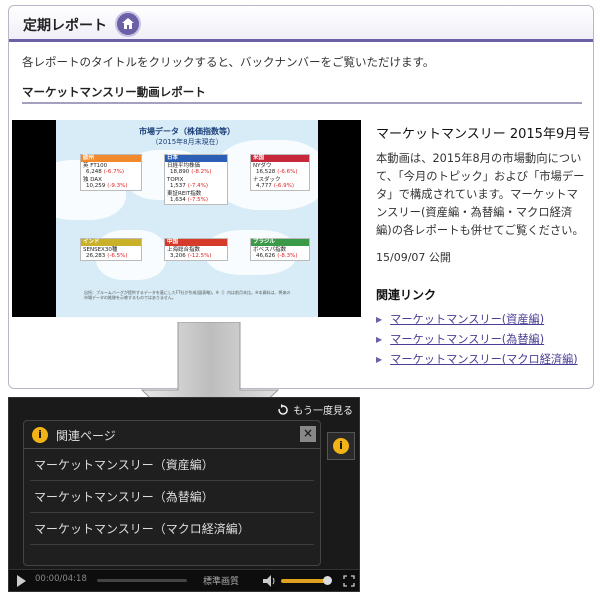 Image resolution: width=600 pixels, height=597 pixels. I want to click on video-date: 15/09/07 公開, so click(413, 257).